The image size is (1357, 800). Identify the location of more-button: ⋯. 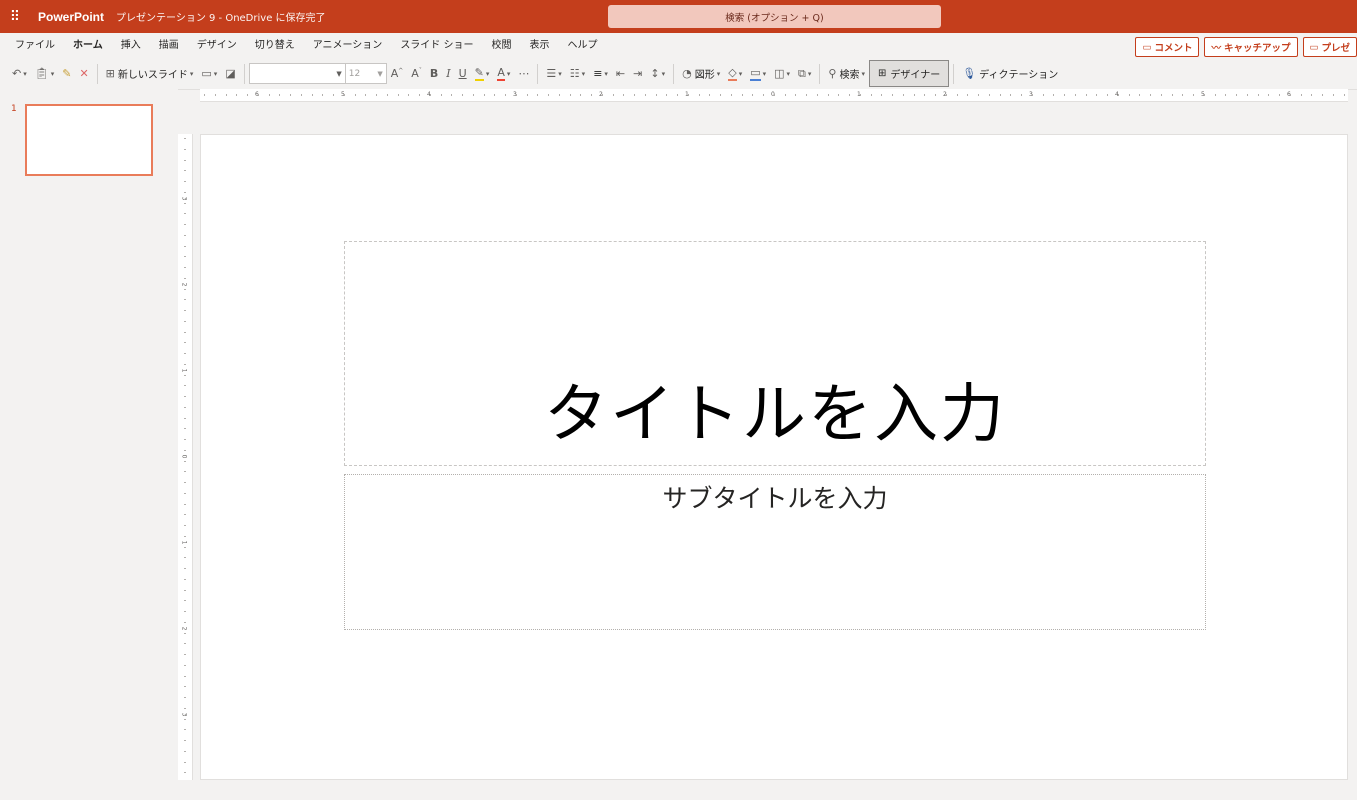
(523, 73).